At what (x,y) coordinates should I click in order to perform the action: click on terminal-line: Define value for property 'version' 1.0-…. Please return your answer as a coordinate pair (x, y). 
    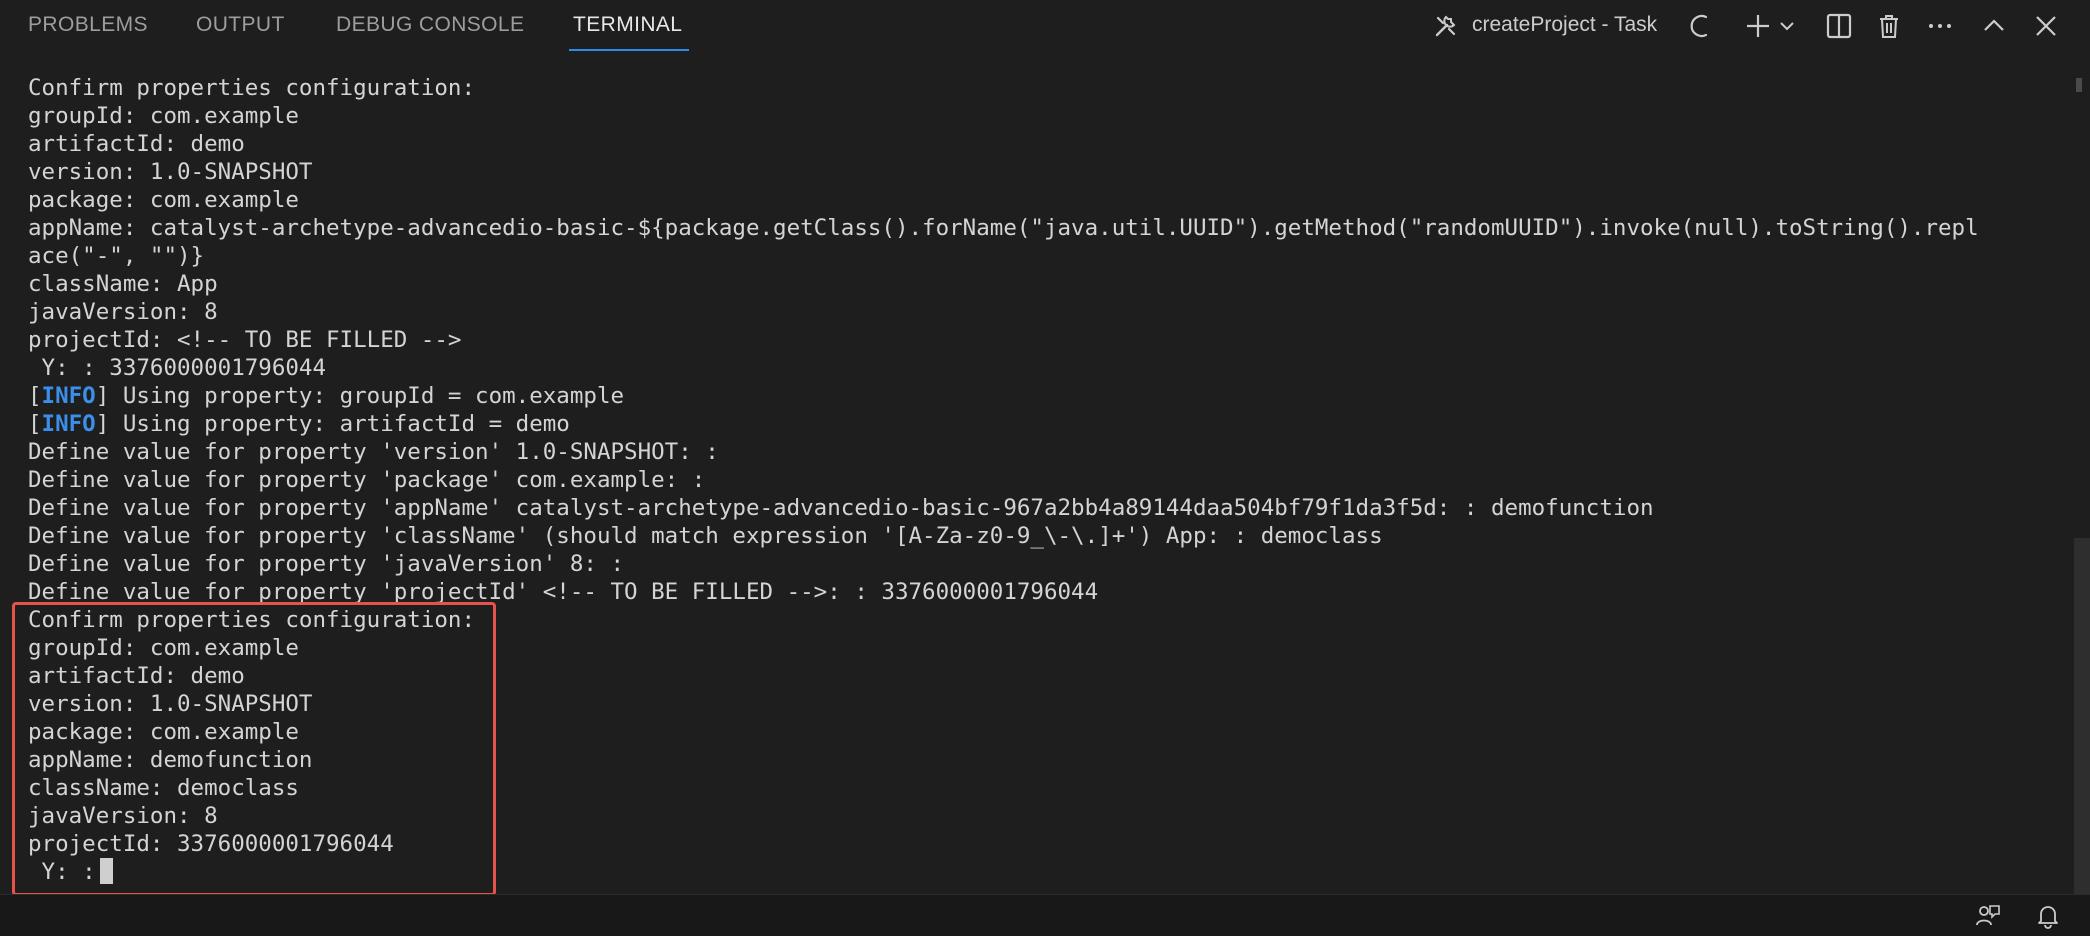
    Looking at the image, I should click on (373, 452).